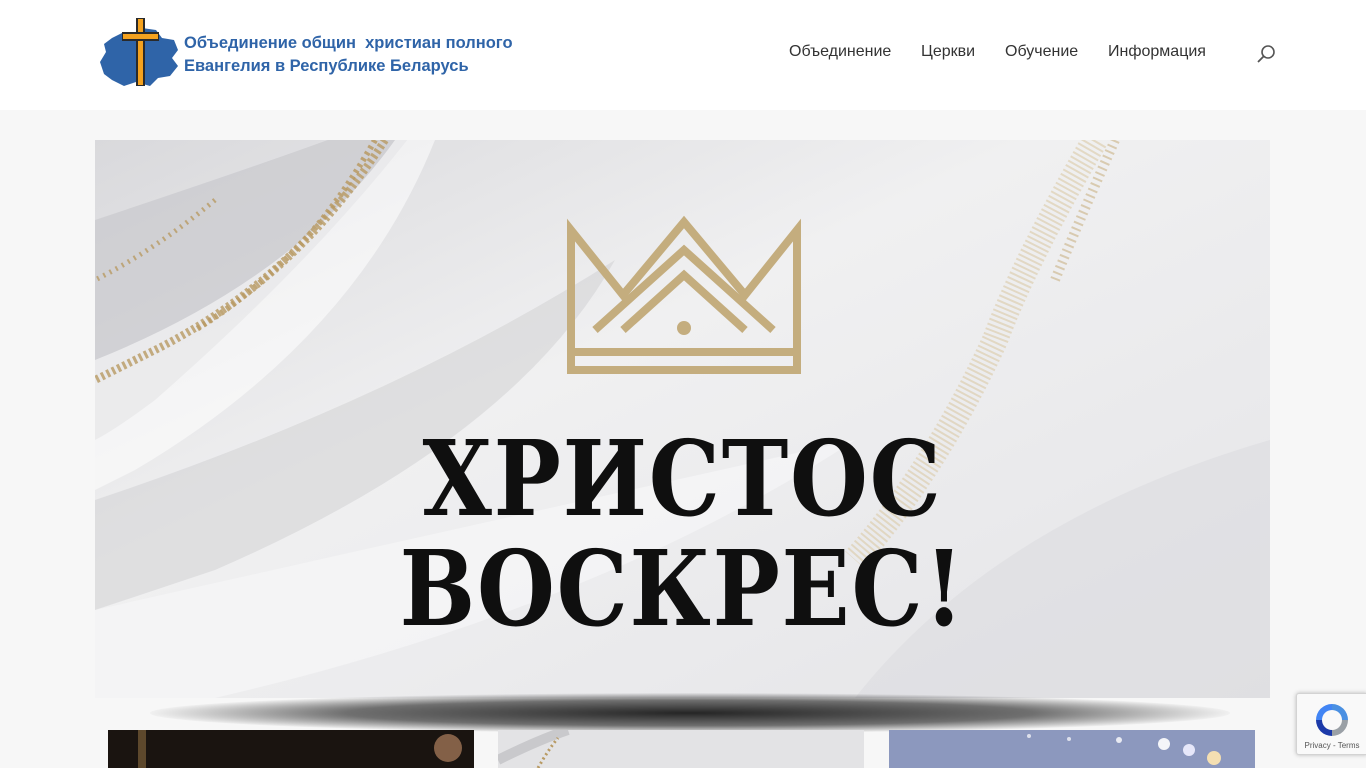 Image resolution: width=1366 pixels, height=768 pixels. What do you see at coordinates (348, 43) in the screenshot?
I see `logo-line-1: Объединение общин христиан полного` at bounding box center [348, 43].